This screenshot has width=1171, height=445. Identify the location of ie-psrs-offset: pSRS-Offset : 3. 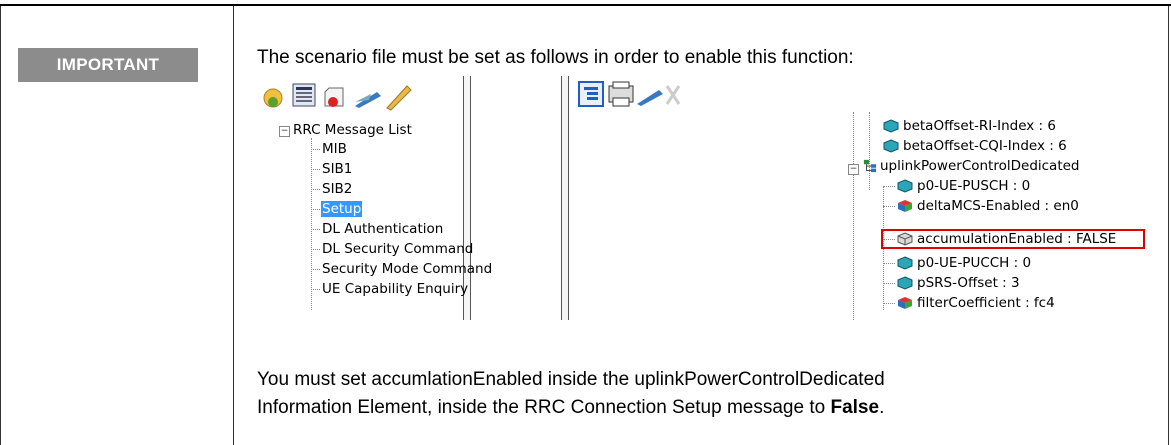
(968, 283).